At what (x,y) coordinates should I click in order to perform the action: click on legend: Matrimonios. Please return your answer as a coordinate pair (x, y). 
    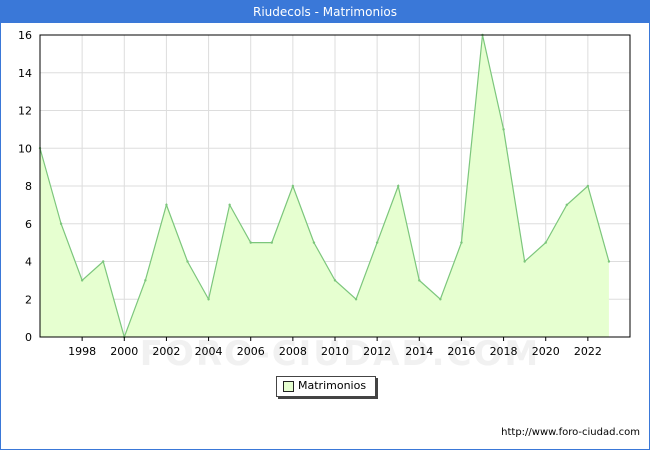
    Looking at the image, I should click on (326, 386).